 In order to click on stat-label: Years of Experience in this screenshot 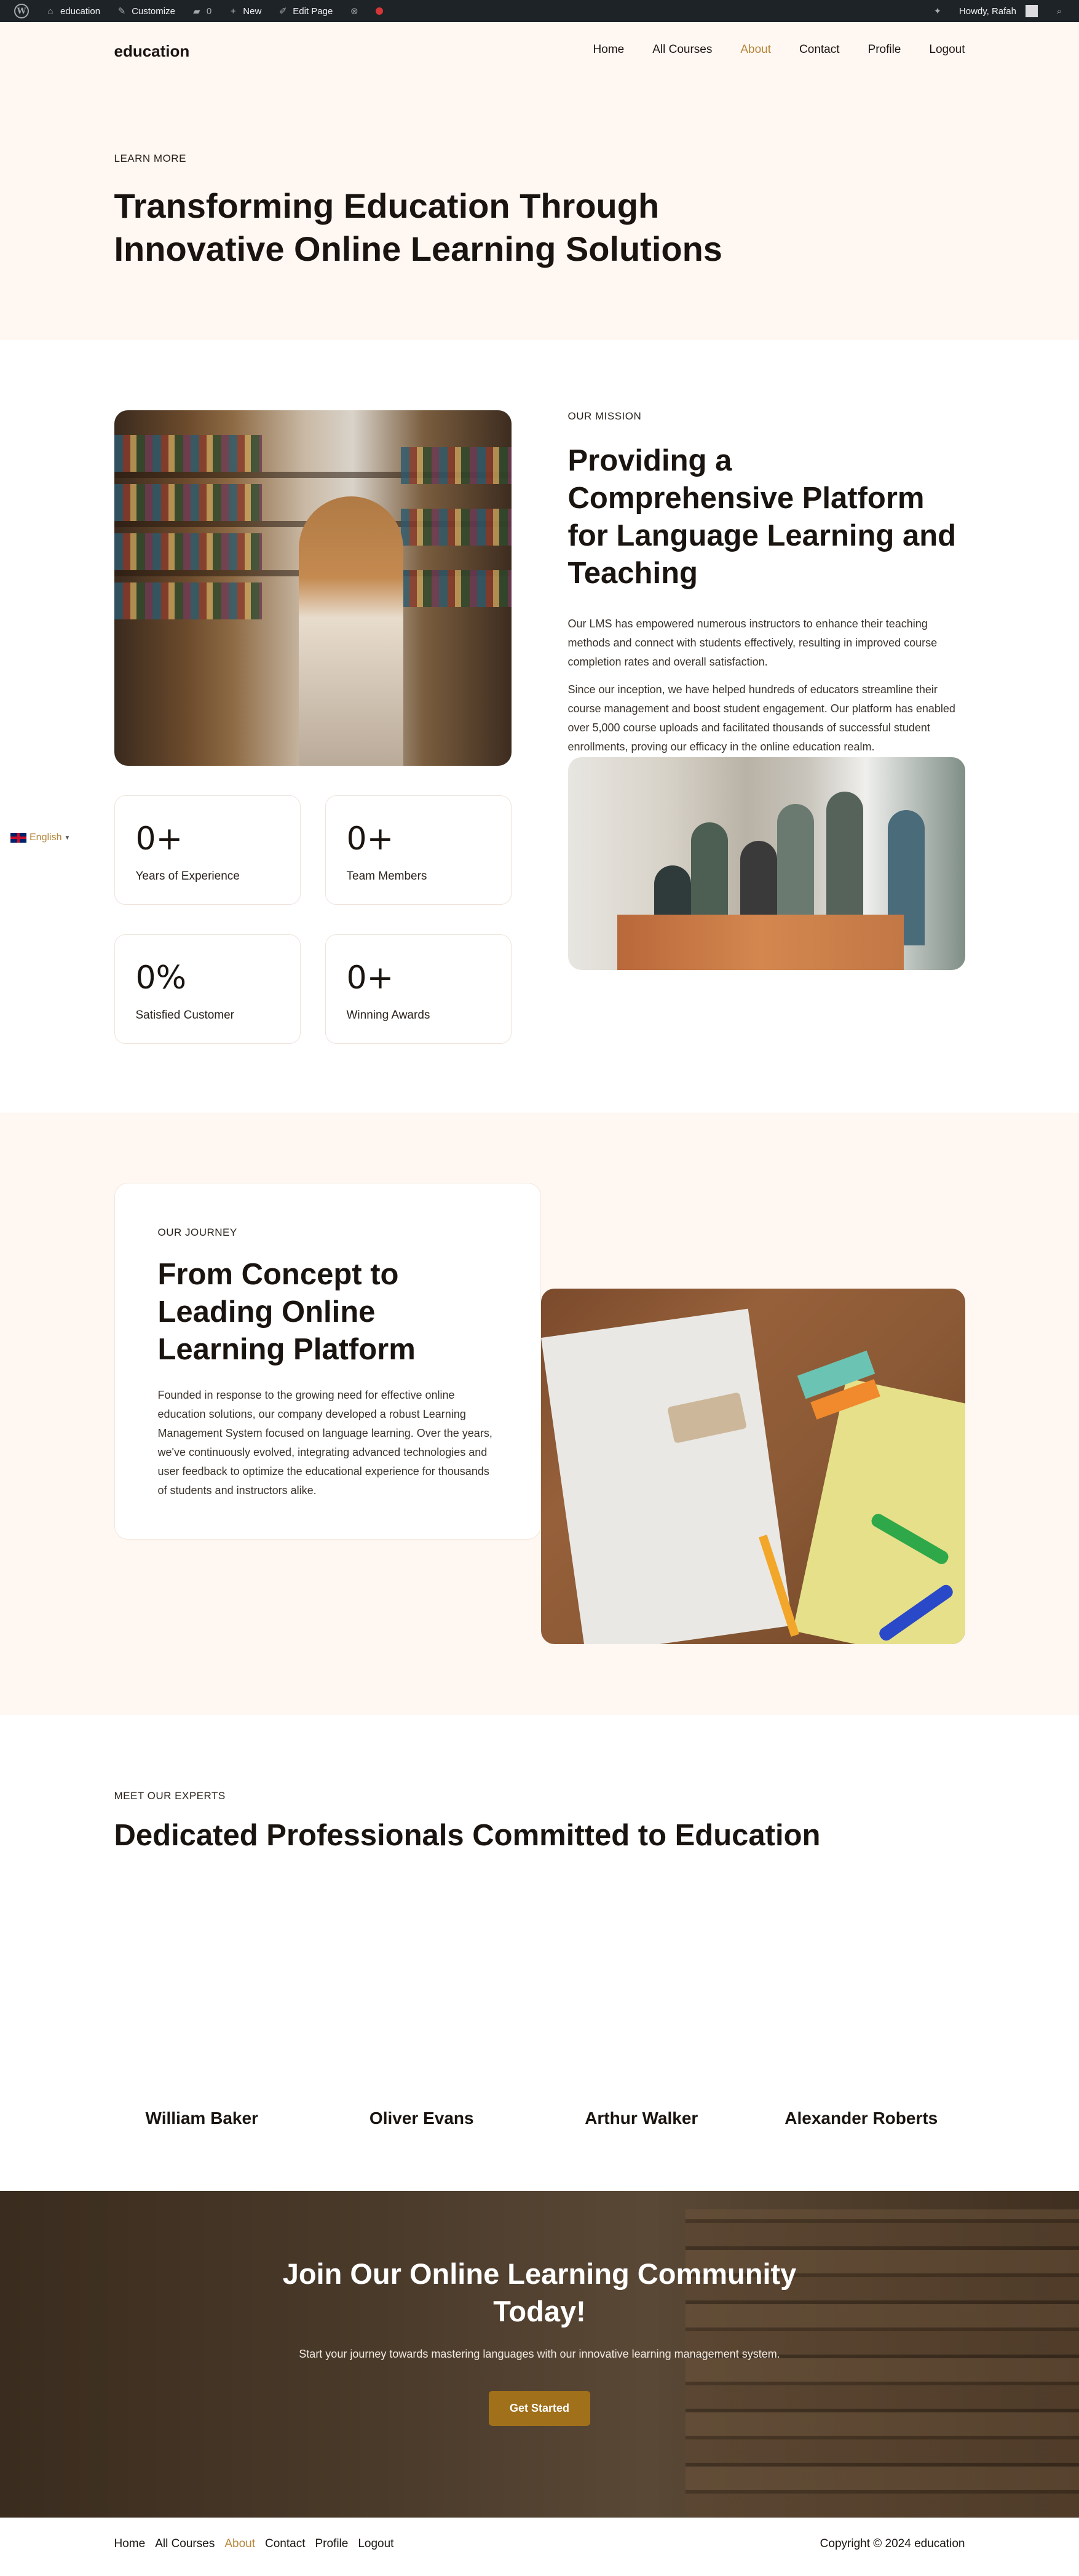, I will do `click(187, 876)`.